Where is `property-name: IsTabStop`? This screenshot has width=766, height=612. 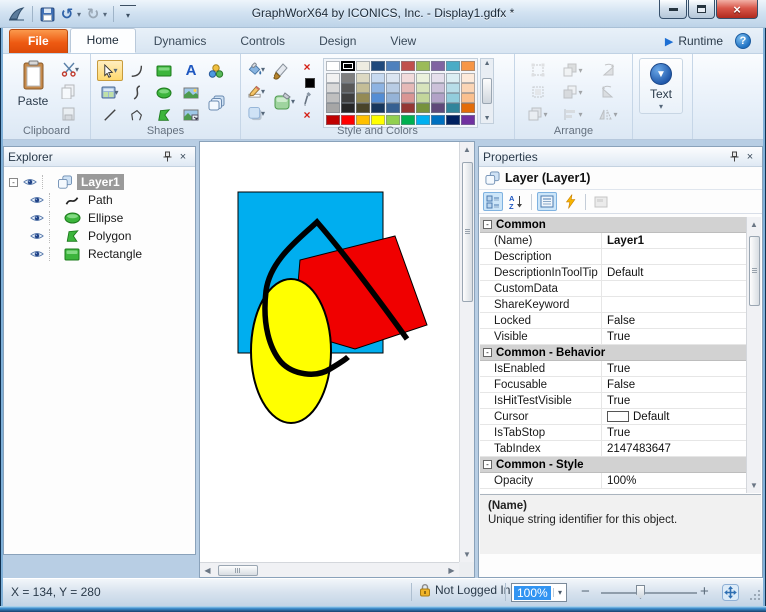 property-name: IsTabStop is located at coordinates (541, 432).